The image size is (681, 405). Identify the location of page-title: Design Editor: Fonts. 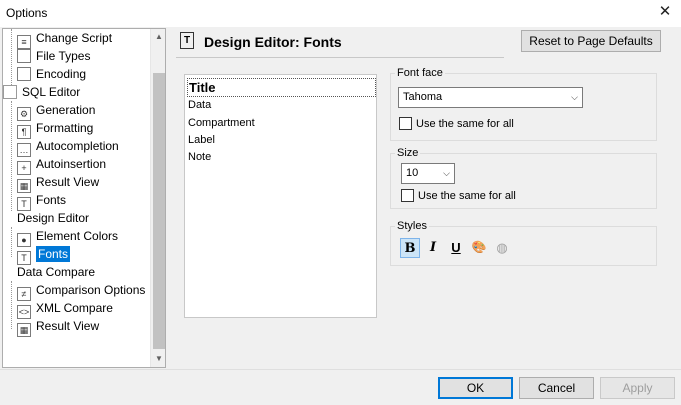
(273, 42).